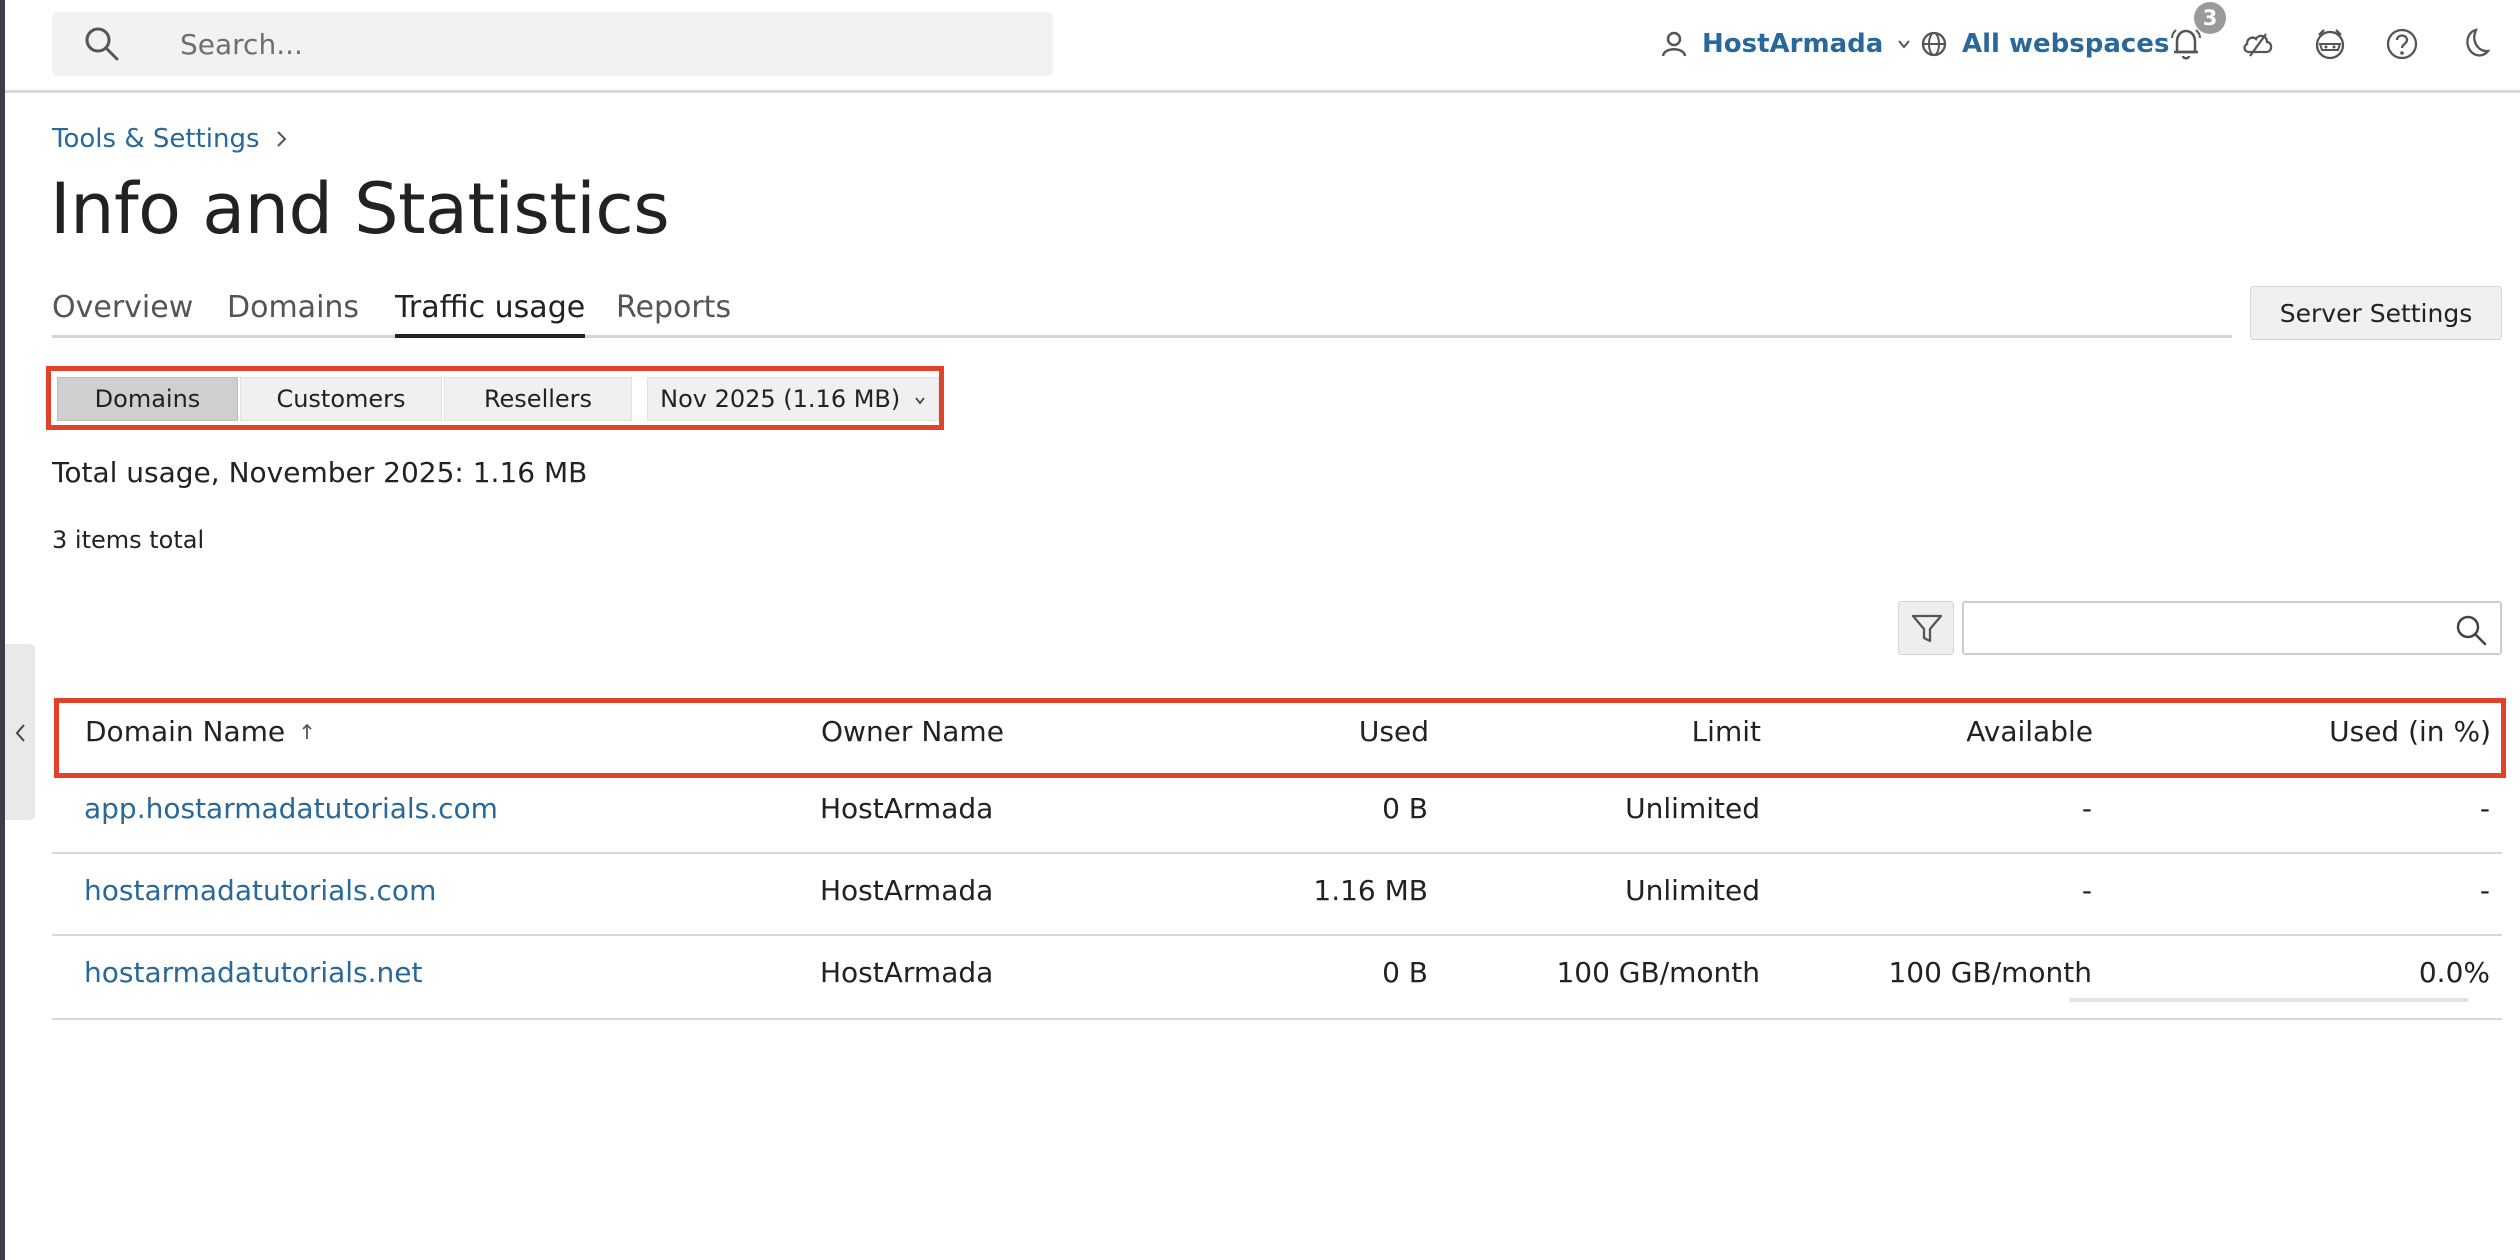  Describe the element at coordinates (1142, 314) in the screenshot. I see `tab-bar: Overview Domains Traffic usage Reports` at that location.